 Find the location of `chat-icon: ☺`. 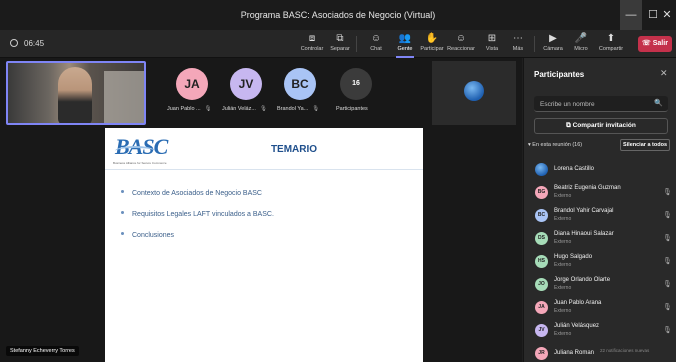

chat-icon: ☺ is located at coordinates (376, 38).